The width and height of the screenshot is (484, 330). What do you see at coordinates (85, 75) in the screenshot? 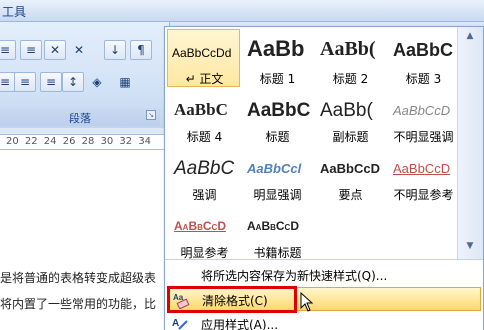
I see `paragraph-ribbon-group: ≡ ≡ ✕ ✕ ↓ ¶ ≡ ≡ ≡ ↕ ◈ ▦ 段落 ↘` at bounding box center [85, 75].